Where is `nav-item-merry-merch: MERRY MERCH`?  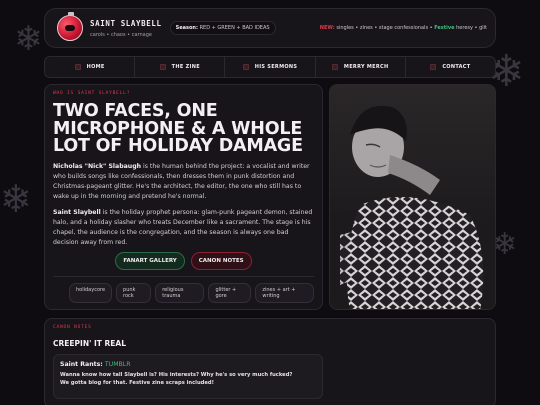 nav-item-merry-merch: MERRY MERCH is located at coordinates (361, 67).